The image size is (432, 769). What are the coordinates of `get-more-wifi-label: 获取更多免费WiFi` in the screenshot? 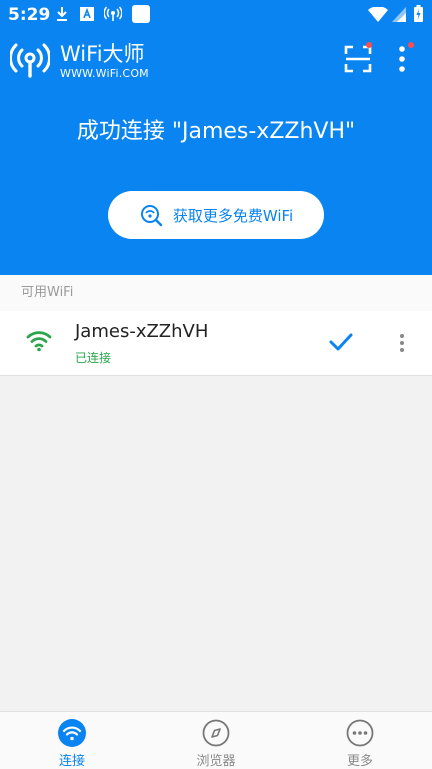 It's located at (233, 215).